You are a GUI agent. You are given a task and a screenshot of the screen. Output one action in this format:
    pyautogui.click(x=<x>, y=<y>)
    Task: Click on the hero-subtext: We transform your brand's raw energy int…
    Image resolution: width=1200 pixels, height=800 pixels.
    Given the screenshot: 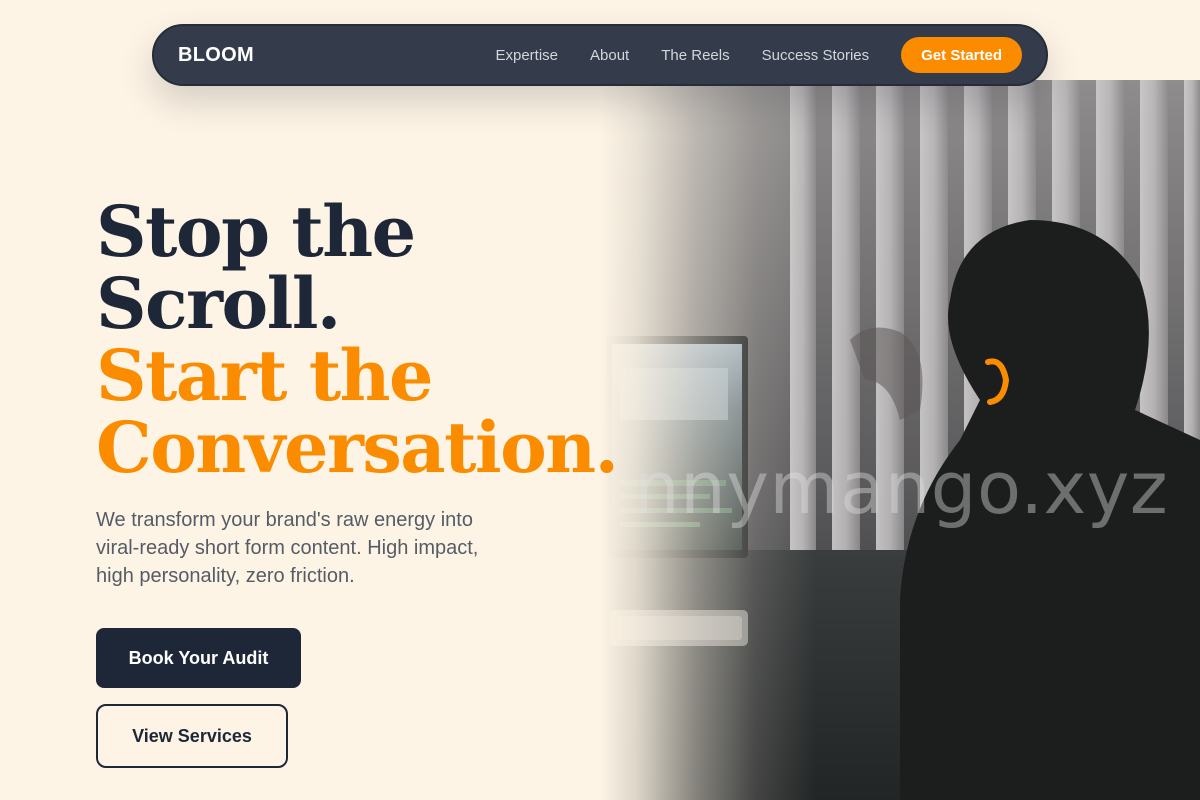 What is the action you would take?
    pyautogui.click(x=287, y=548)
    